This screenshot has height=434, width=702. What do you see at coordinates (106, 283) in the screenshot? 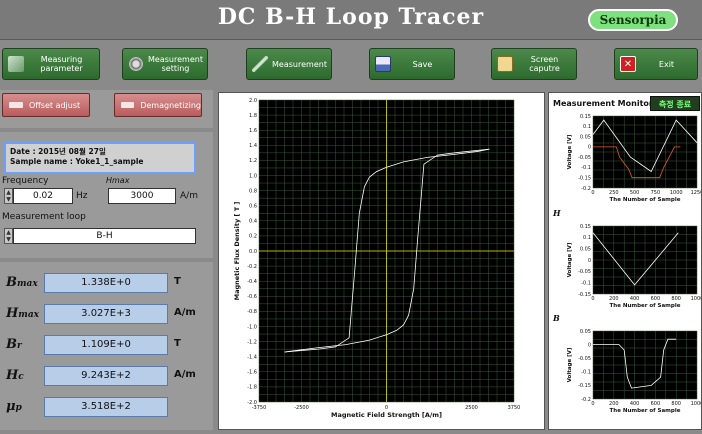
I see `bmax-value: 1.338E+0` at bounding box center [106, 283].